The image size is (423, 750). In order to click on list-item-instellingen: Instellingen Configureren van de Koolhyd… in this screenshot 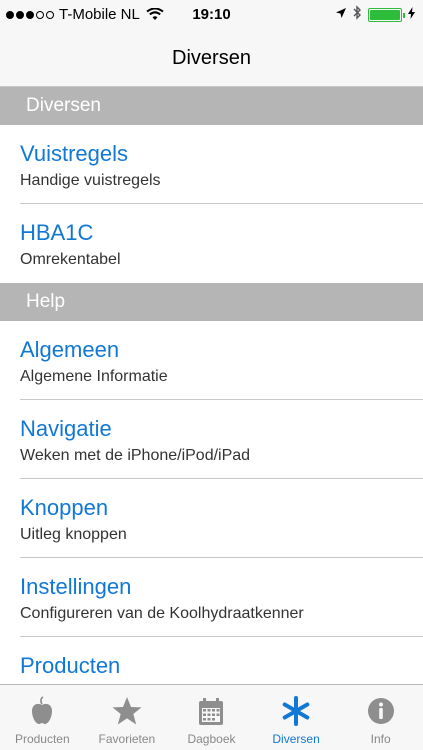, I will do `click(211, 597)`.